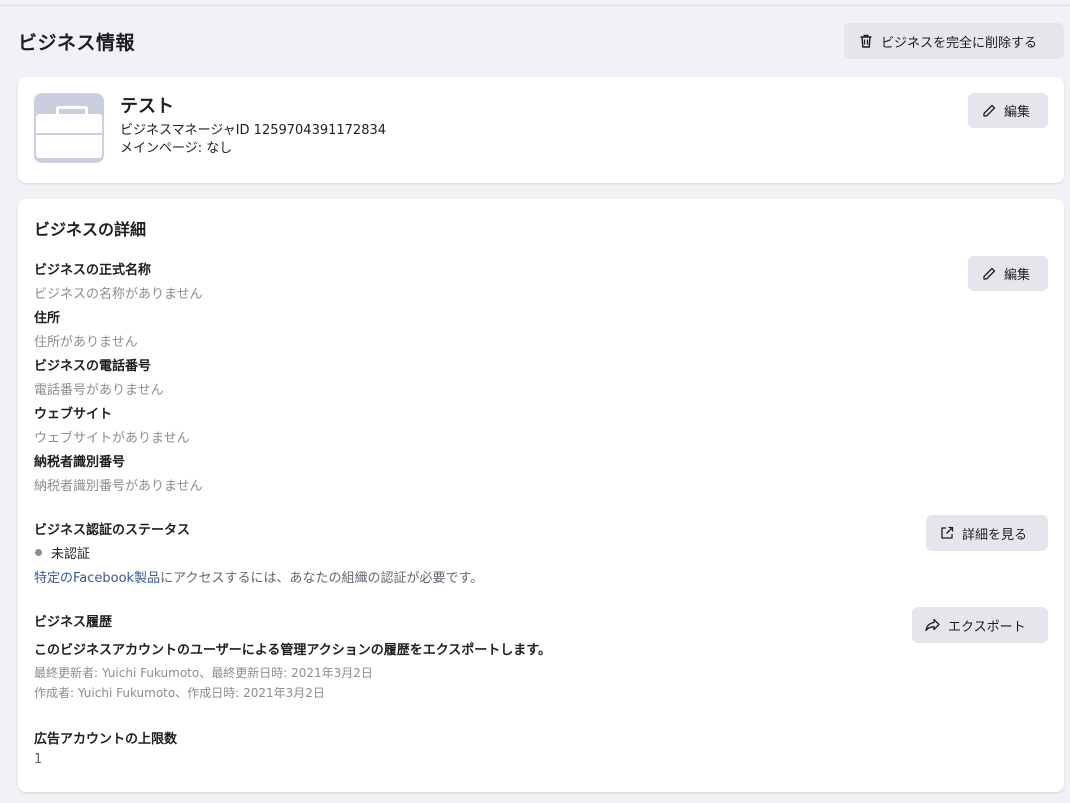 Image resolution: width=1070 pixels, height=803 pixels. What do you see at coordinates (959, 43) in the screenshot?
I see `delete-business-label: ビジネスを完全に削除する` at bounding box center [959, 43].